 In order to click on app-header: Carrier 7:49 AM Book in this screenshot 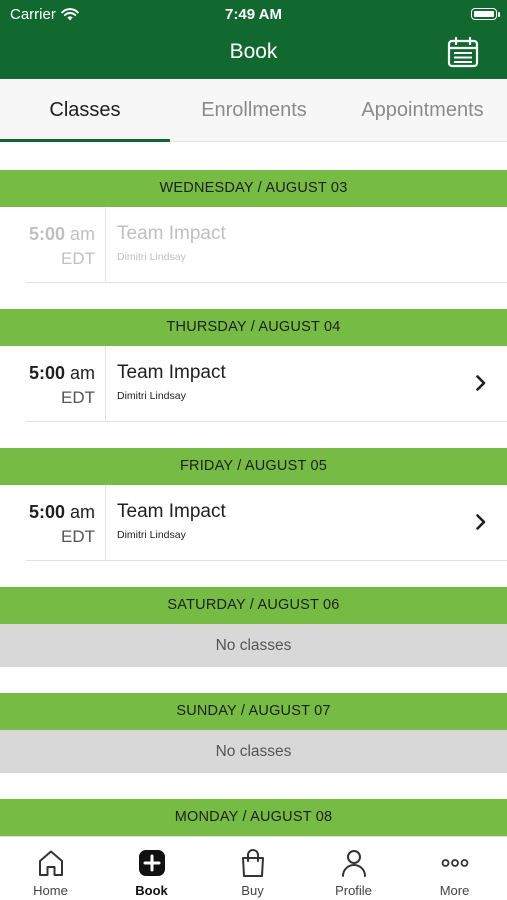, I will do `click(253, 39)`.